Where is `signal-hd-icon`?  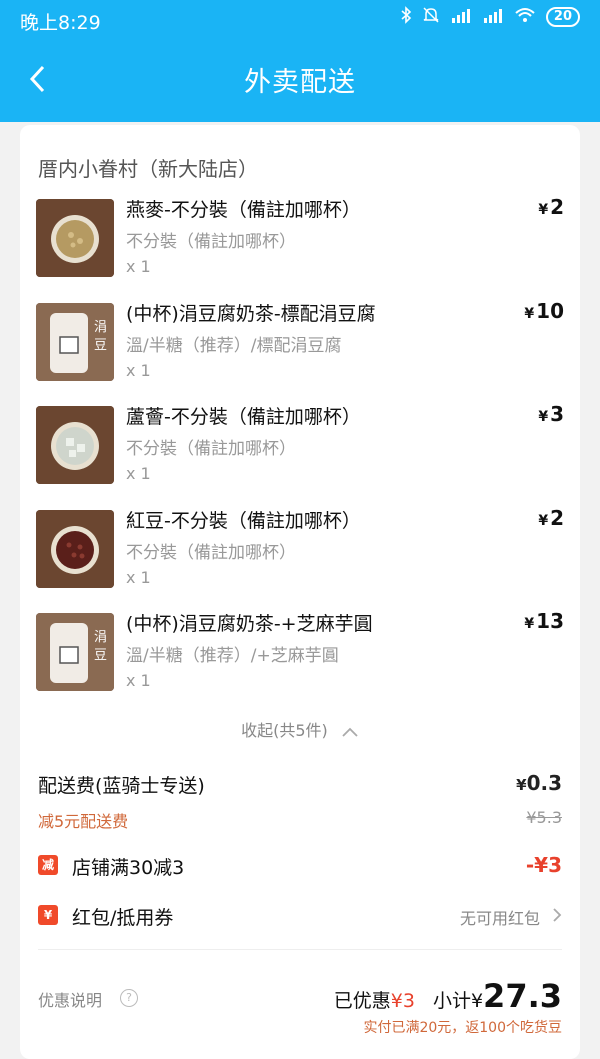
signal-hd-icon is located at coordinates (461, 17).